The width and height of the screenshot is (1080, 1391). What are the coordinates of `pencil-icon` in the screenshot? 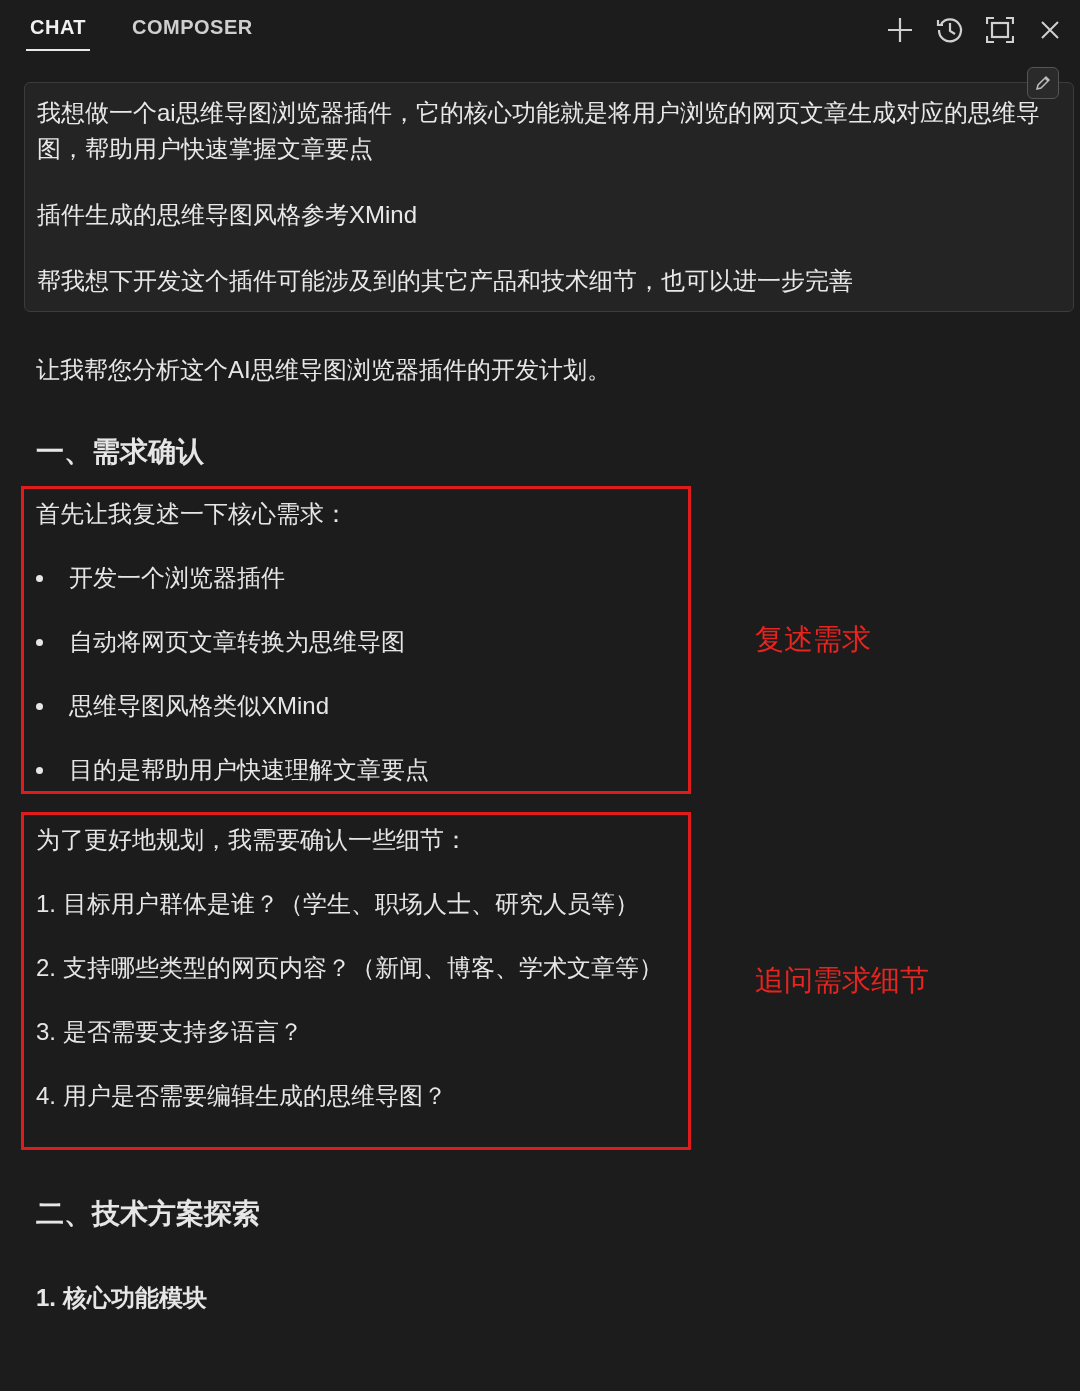 It's located at (1043, 83).